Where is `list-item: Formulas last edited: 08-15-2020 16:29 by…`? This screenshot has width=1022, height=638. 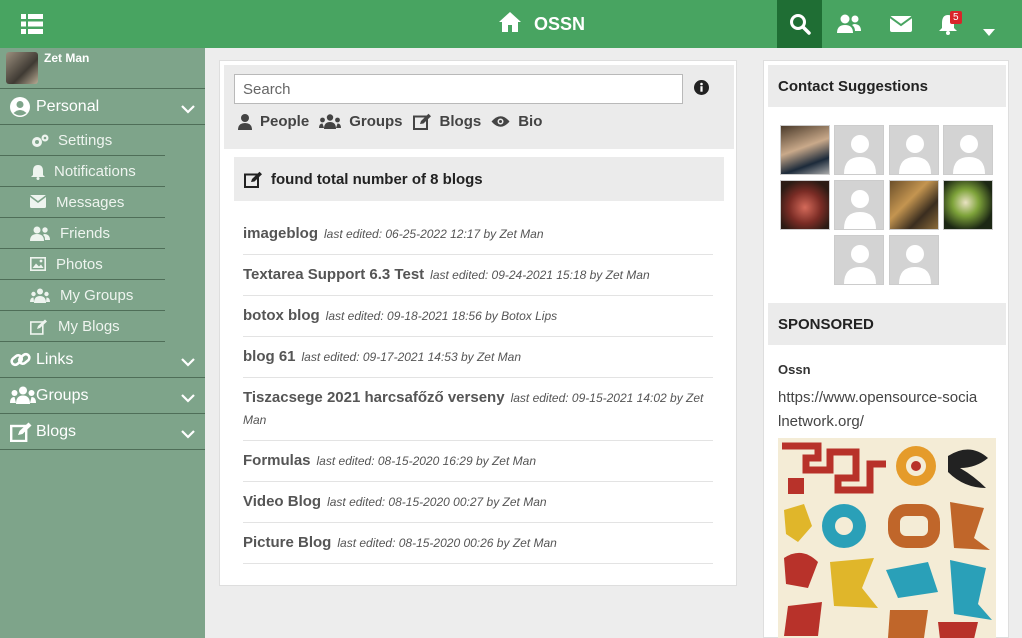
list-item: Formulas last edited: 08-15-2020 16:29 by… is located at coordinates (478, 461).